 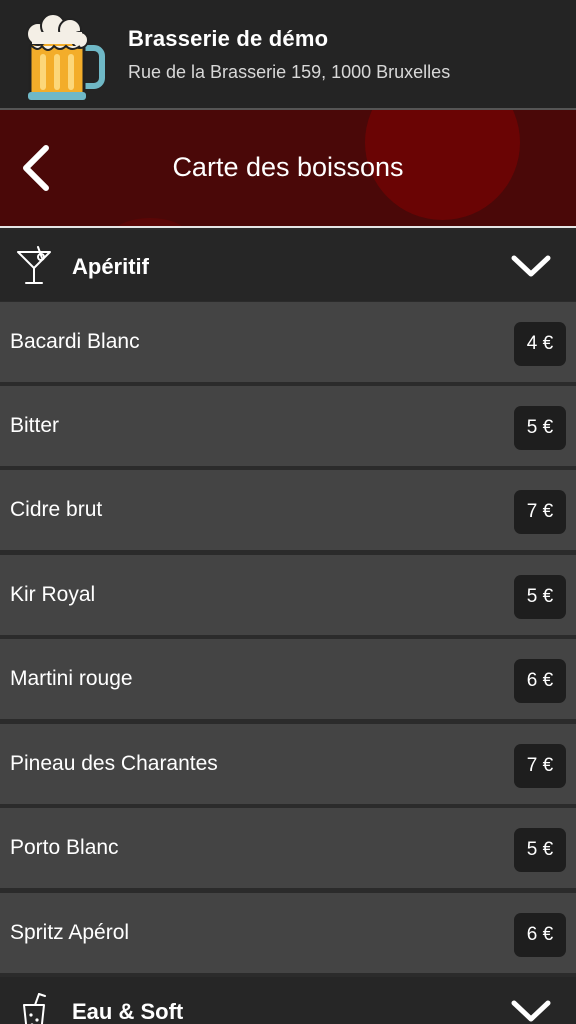 I want to click on list-item: Spritz Apérol 6 €, so click(x=288, y=933).